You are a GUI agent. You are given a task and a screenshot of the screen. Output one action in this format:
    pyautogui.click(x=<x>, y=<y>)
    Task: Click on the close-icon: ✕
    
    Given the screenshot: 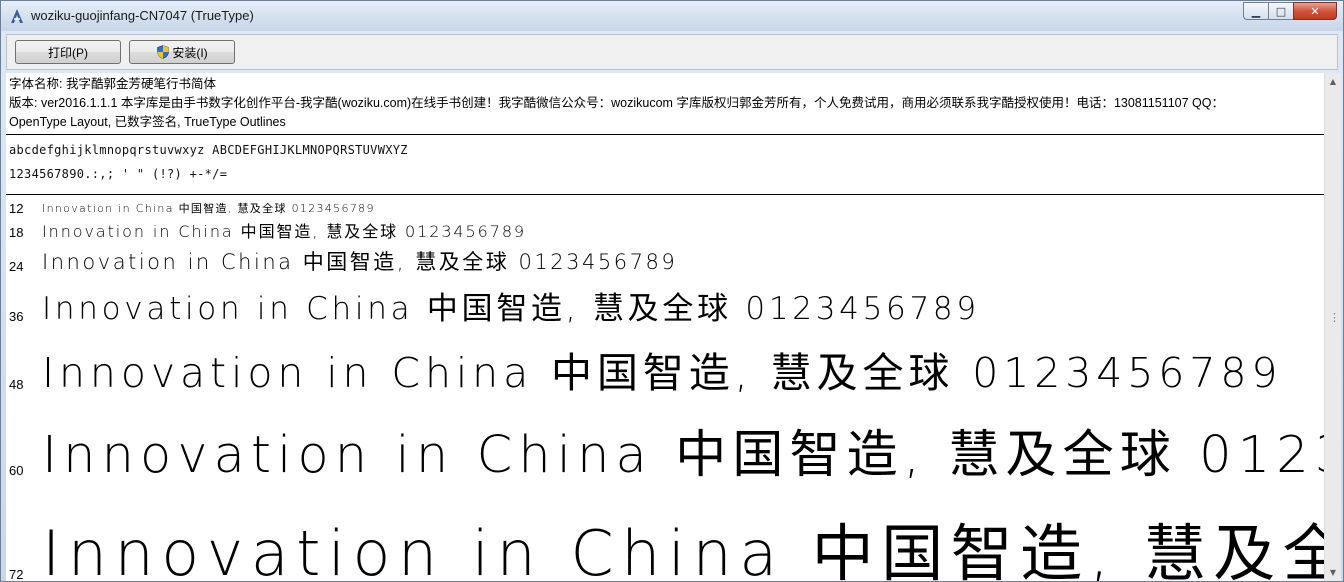 What is the action you would take?
    pyautogui.click(x=1315, y=11)
    